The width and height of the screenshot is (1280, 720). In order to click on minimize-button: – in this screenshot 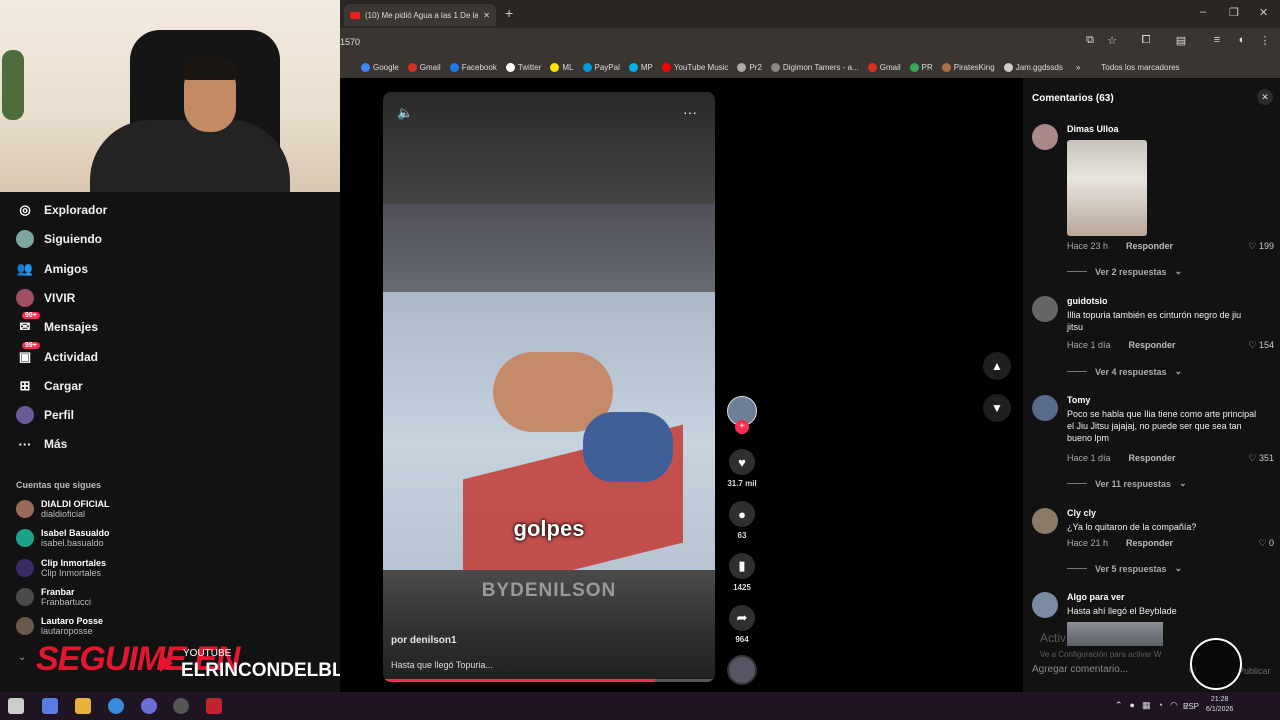, I will do `click(1203, 12)`.